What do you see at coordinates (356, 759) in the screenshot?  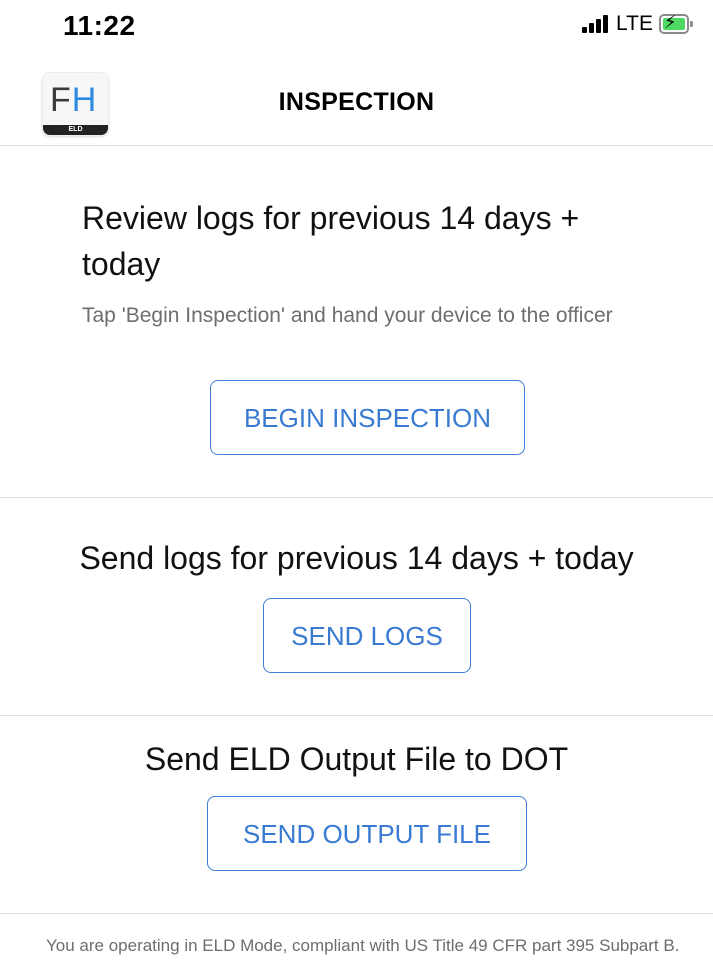 I see `output-file-heading: Send ELD Output File to DOT` at bounding box center [356, 759].